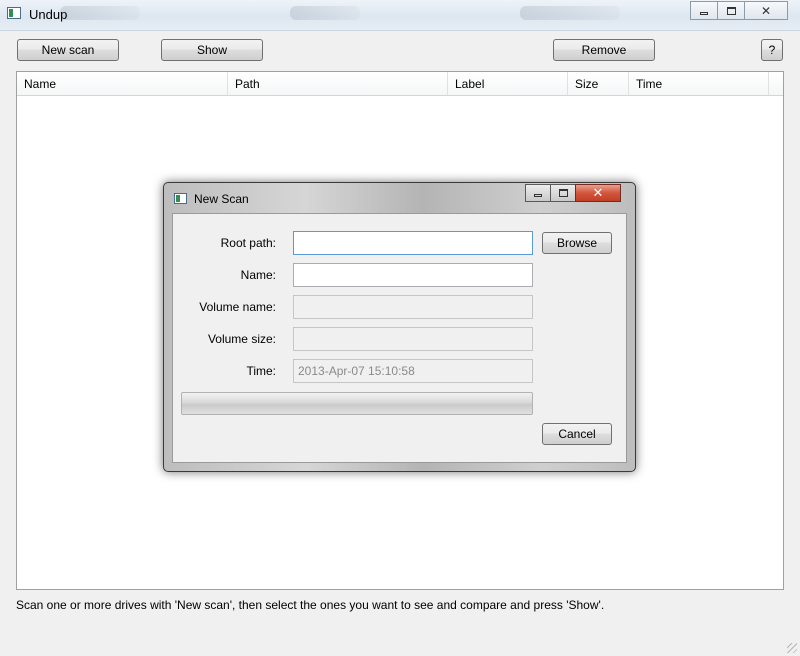  Describe the element at coordinates (261, 371) in the screenshot. I see `time-label: Time:` at that location.